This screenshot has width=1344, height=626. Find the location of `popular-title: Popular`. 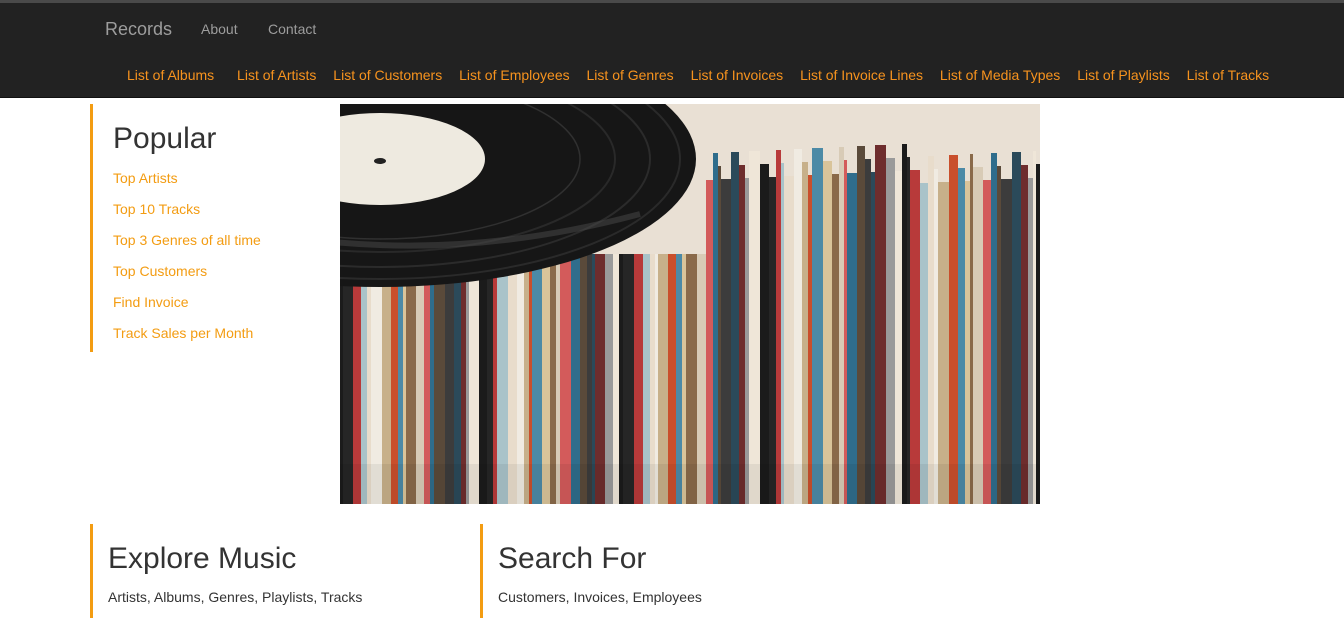

popular-title: Popular is located at coordinates (165, 138).